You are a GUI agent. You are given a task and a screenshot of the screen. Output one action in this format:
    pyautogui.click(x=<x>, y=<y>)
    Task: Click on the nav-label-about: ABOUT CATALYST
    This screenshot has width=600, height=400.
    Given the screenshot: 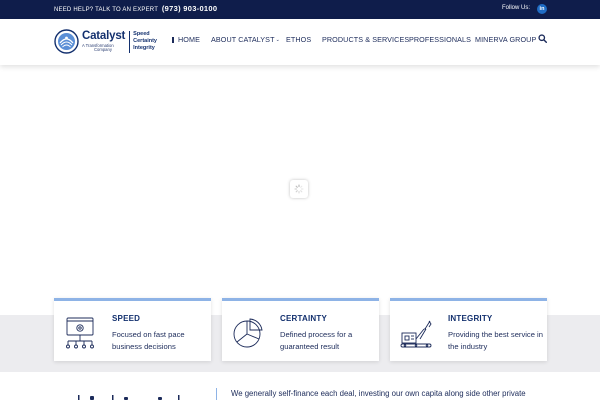 What is the action you would take?
    pyautogui.click(x=243, y=39)
    